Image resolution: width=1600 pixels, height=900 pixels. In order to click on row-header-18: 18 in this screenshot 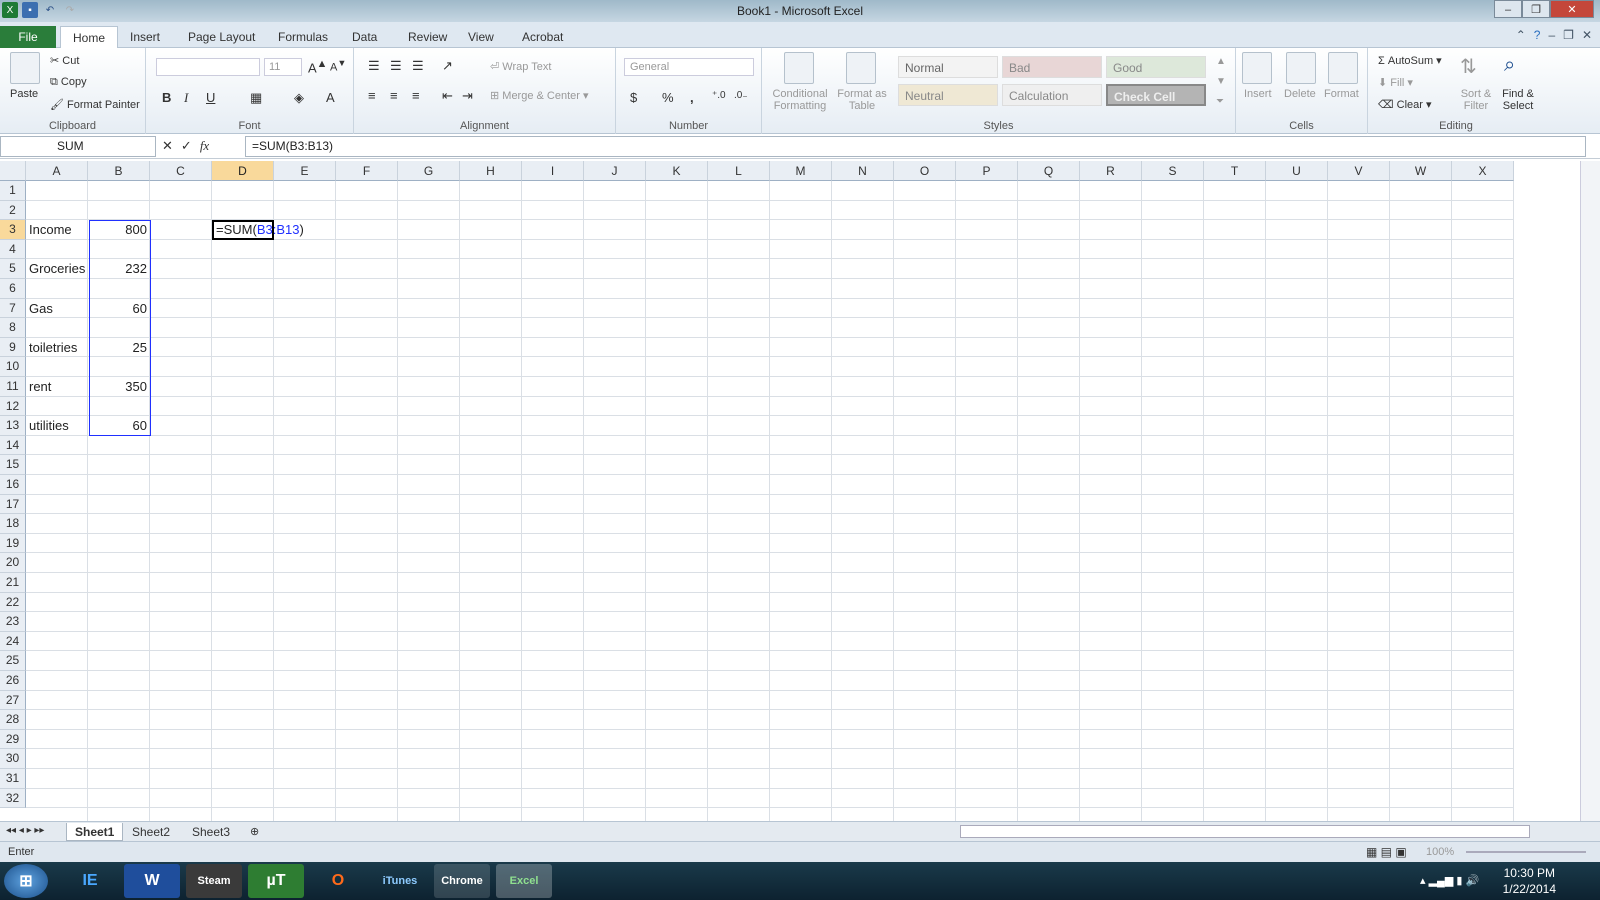, I will do `click(13, 524)`.